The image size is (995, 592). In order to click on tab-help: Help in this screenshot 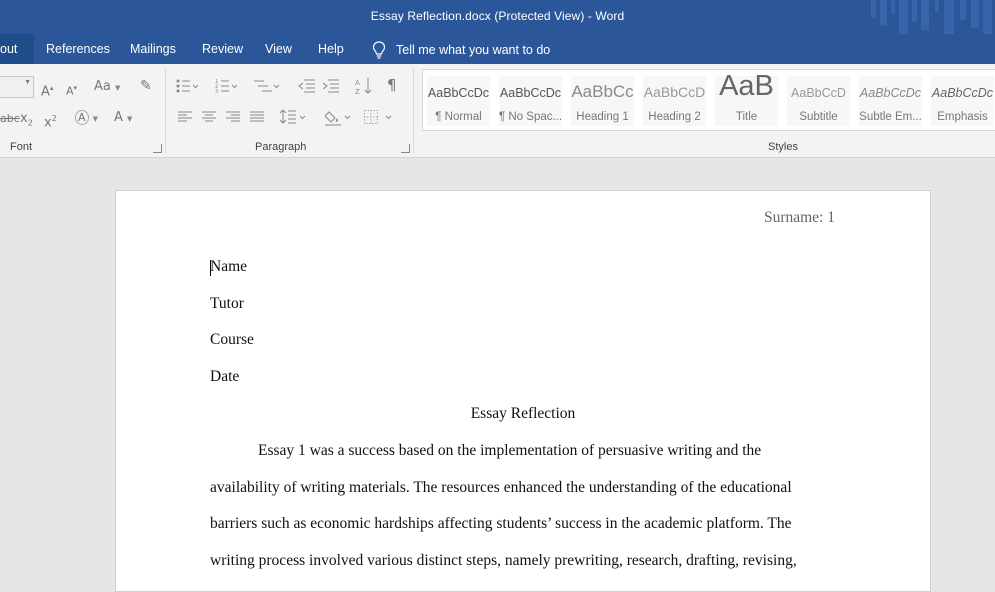, I will do `click(331, 49)`.